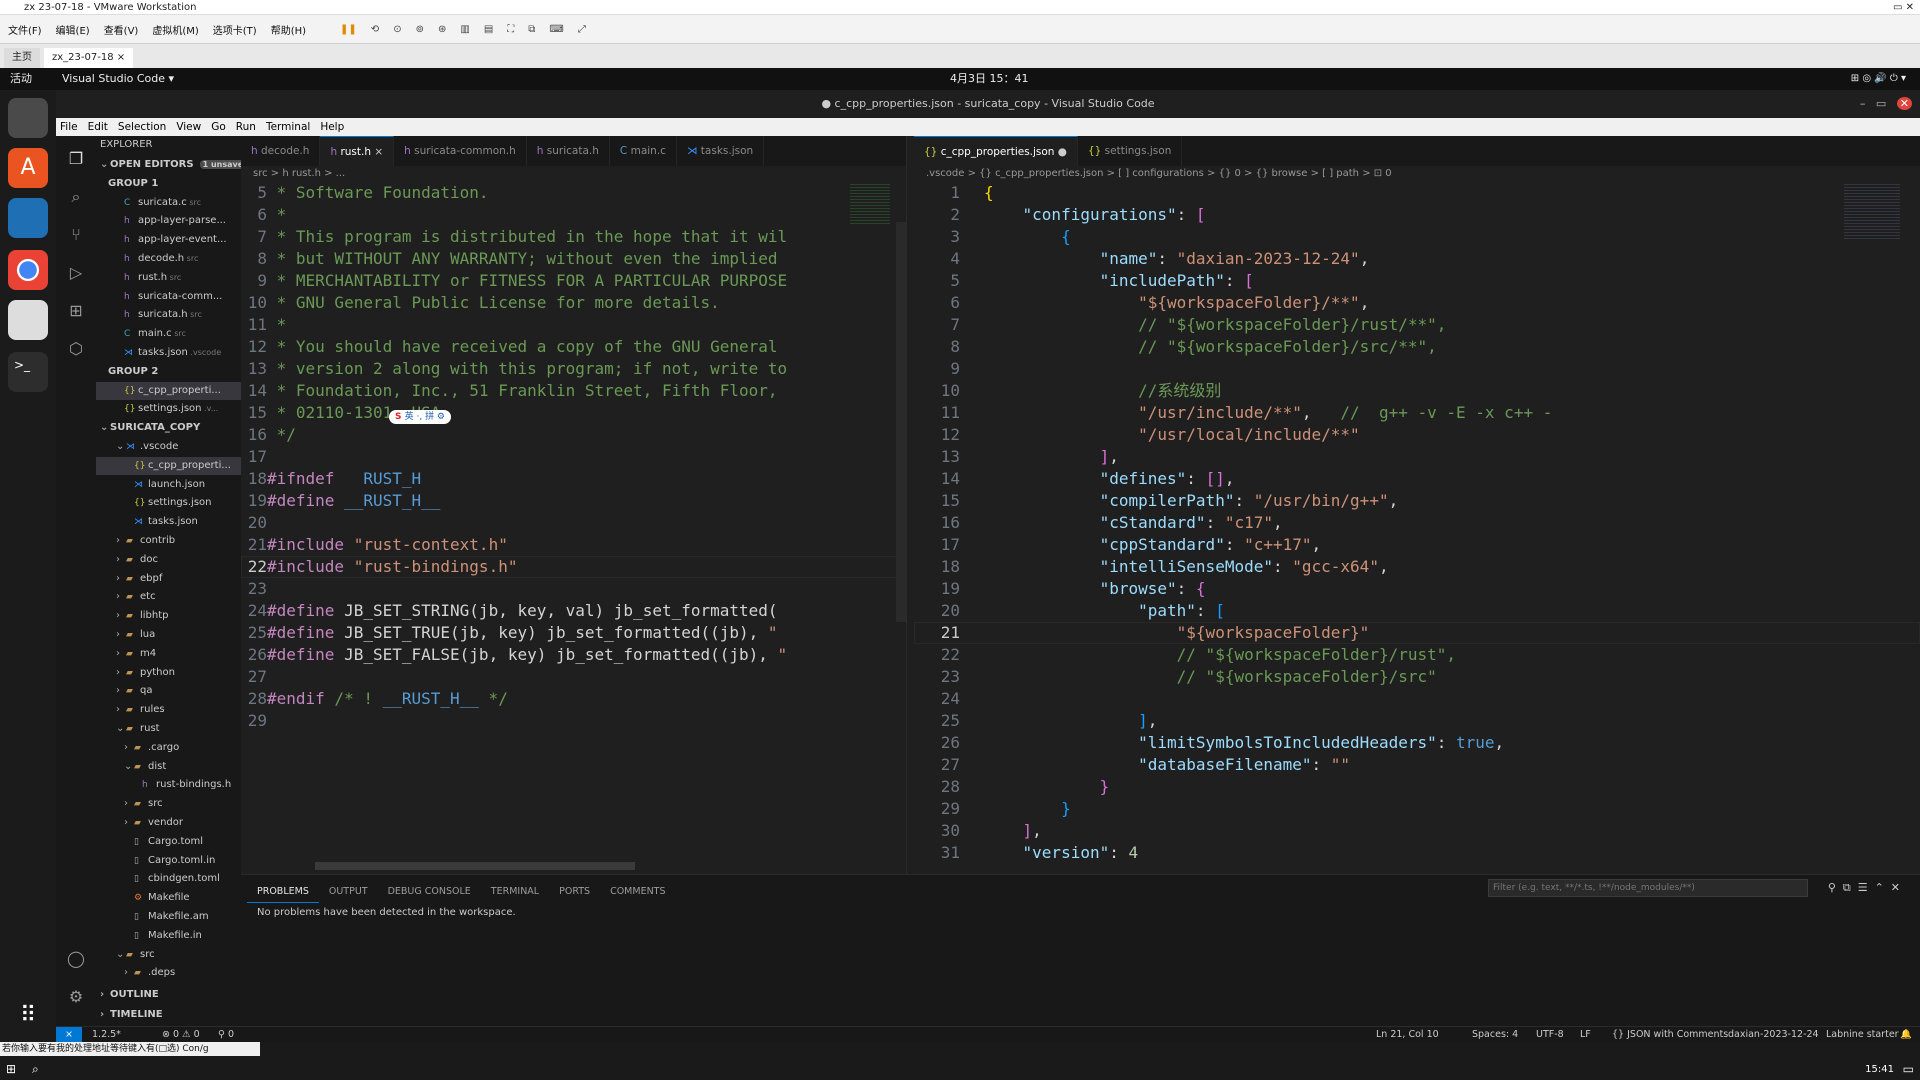  I want to click on code-line: 29 }, so click(1417, 809).